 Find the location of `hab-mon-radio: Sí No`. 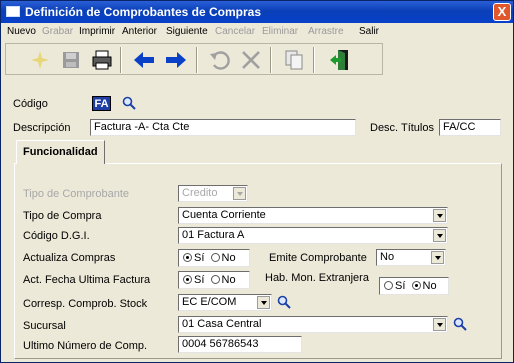

hab-mon-radio: Sí No is located at coordinates (414, 286).